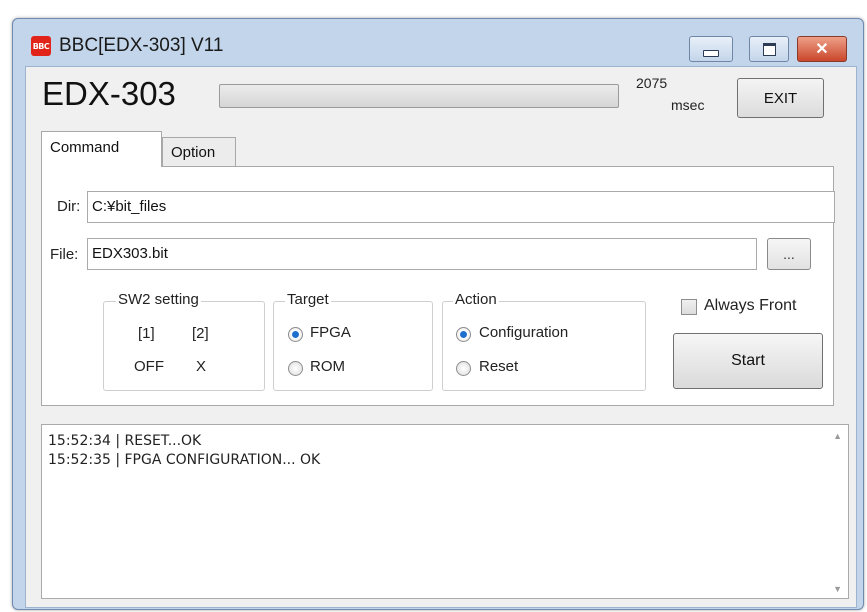 The width and height of the screenshot is (867, 612). Describe the element at coordinates (438, 43) in the screenshot. I see `title-bar: BBC BBC[EDX-303] V11 ✕` at that location.